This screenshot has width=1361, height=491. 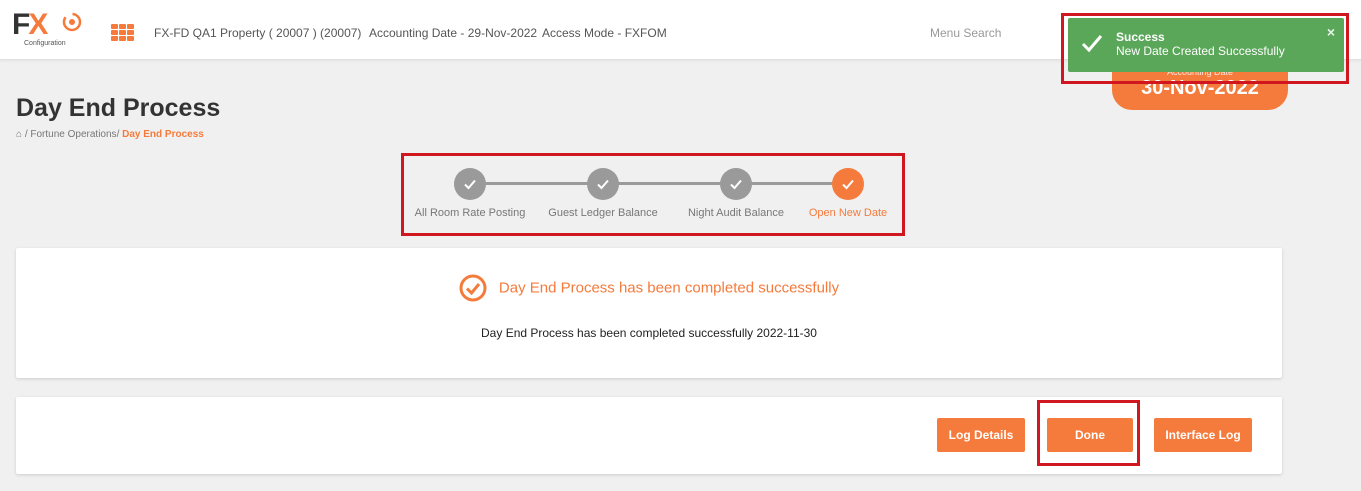 I want to click on step-label-night-audit-balance: Night Audit Balance, so click(x=736, y=213).